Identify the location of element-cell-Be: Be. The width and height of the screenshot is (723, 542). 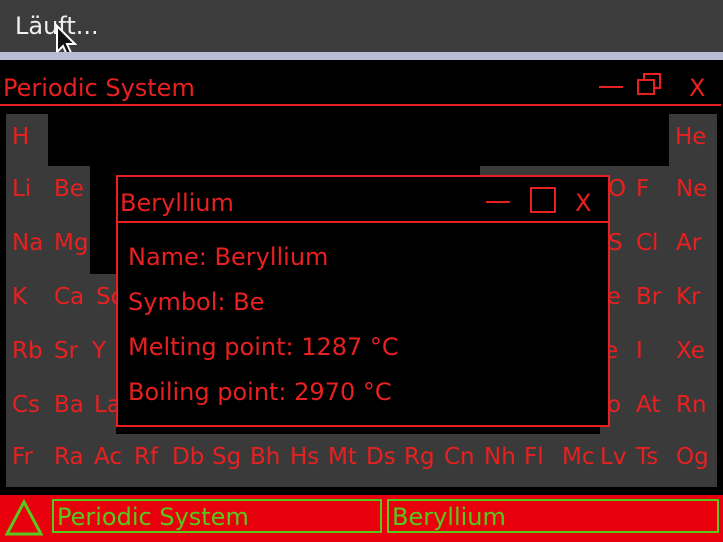
(69, 193).